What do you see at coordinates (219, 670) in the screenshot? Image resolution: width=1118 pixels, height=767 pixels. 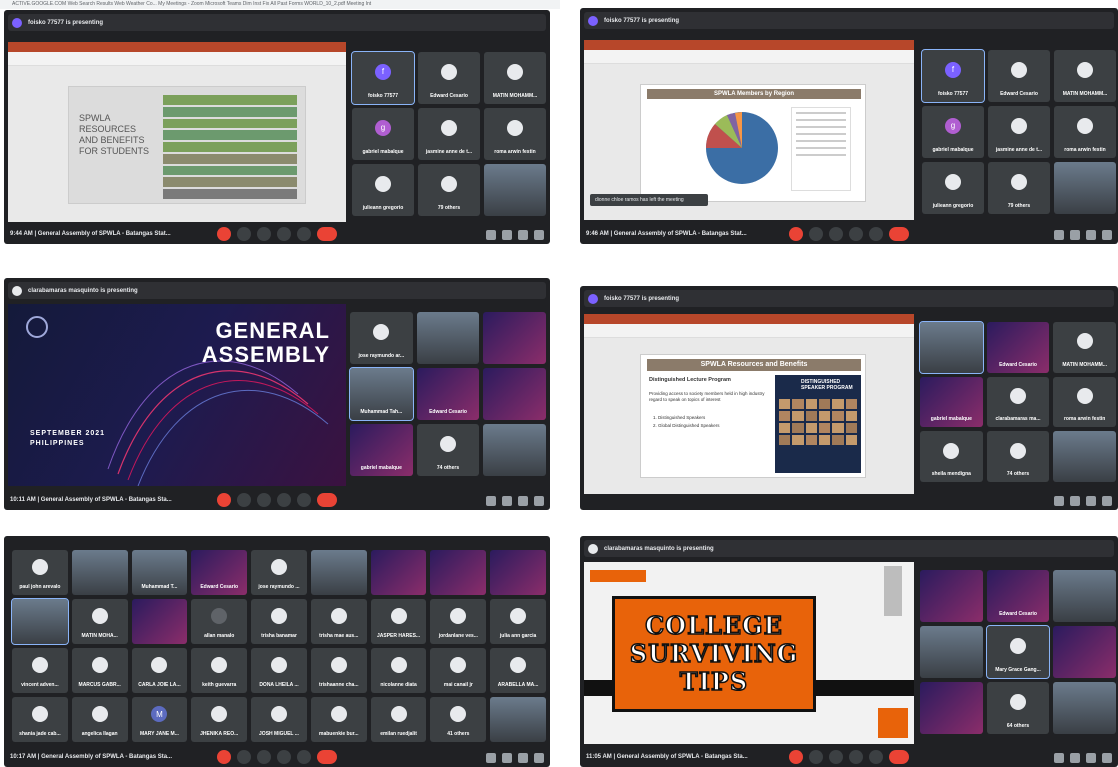 I see `participant-tile: keith guevarra` at bounding box center [219, 670].